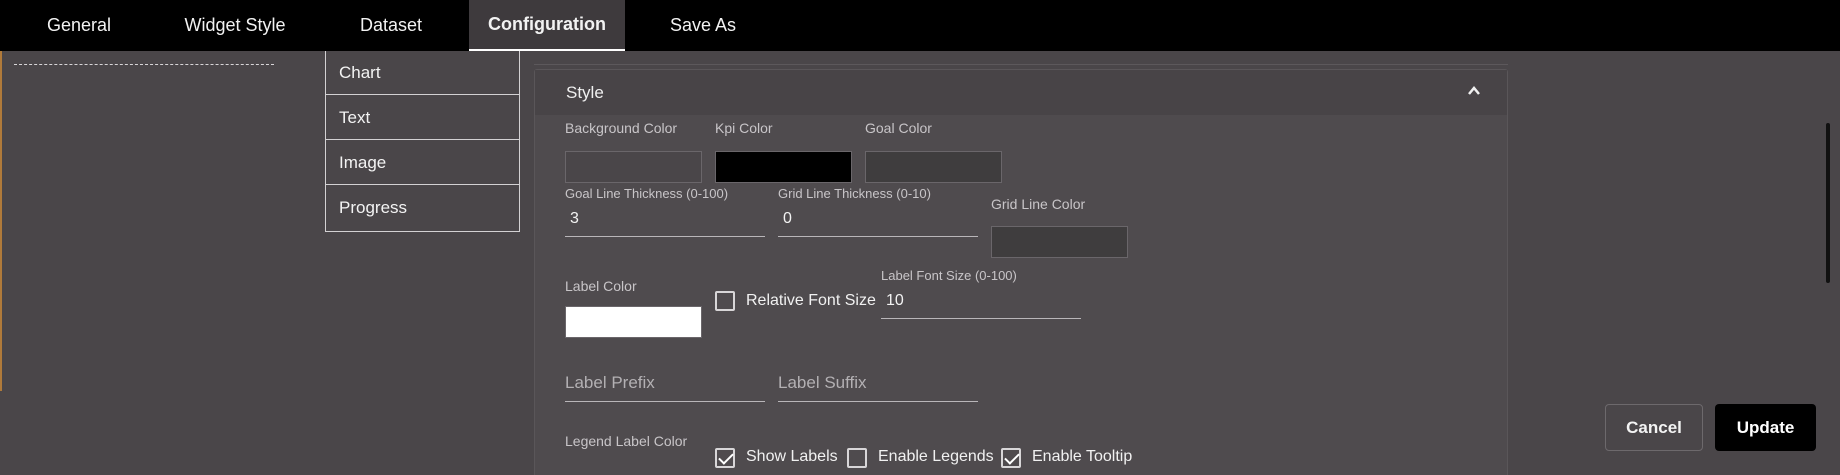 Image resolution: width=1840 pixels, height=475 pixels. Describe the element at coordinates (1082, 456) in the screenshot. I see `enable-tooltip-label: Enable Tooltip` at that location.